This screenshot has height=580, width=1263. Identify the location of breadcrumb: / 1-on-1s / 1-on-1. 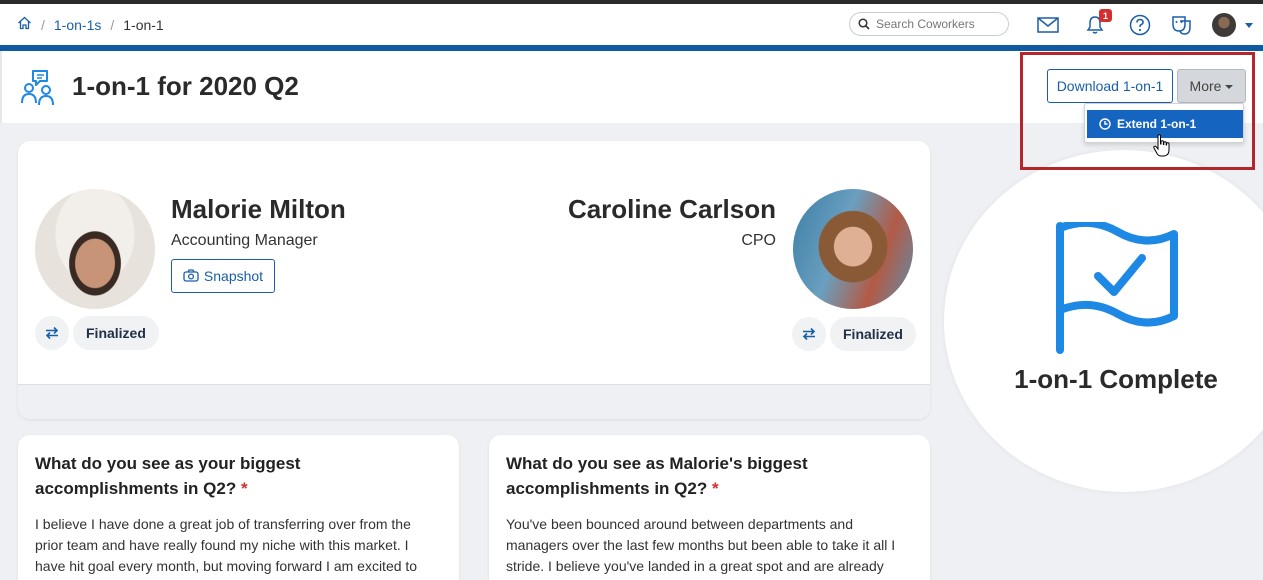
(82, 24).